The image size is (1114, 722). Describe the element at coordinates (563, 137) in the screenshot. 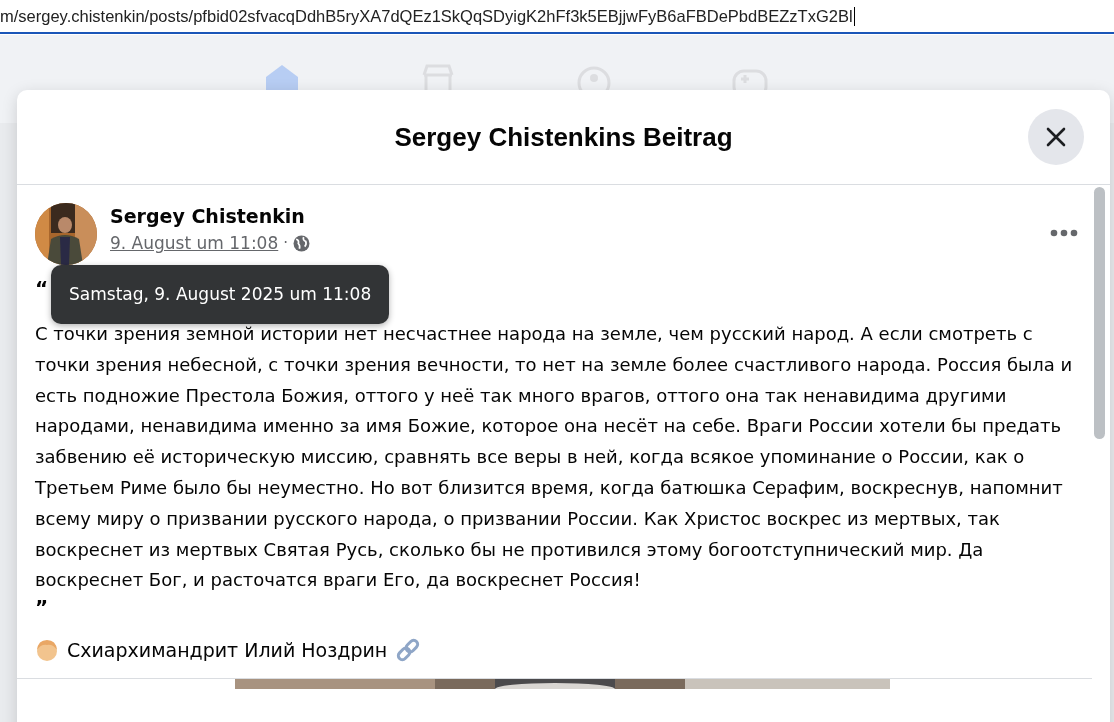

I see `dialog-title: Sergey Chistenkins Beitrag` at that location.